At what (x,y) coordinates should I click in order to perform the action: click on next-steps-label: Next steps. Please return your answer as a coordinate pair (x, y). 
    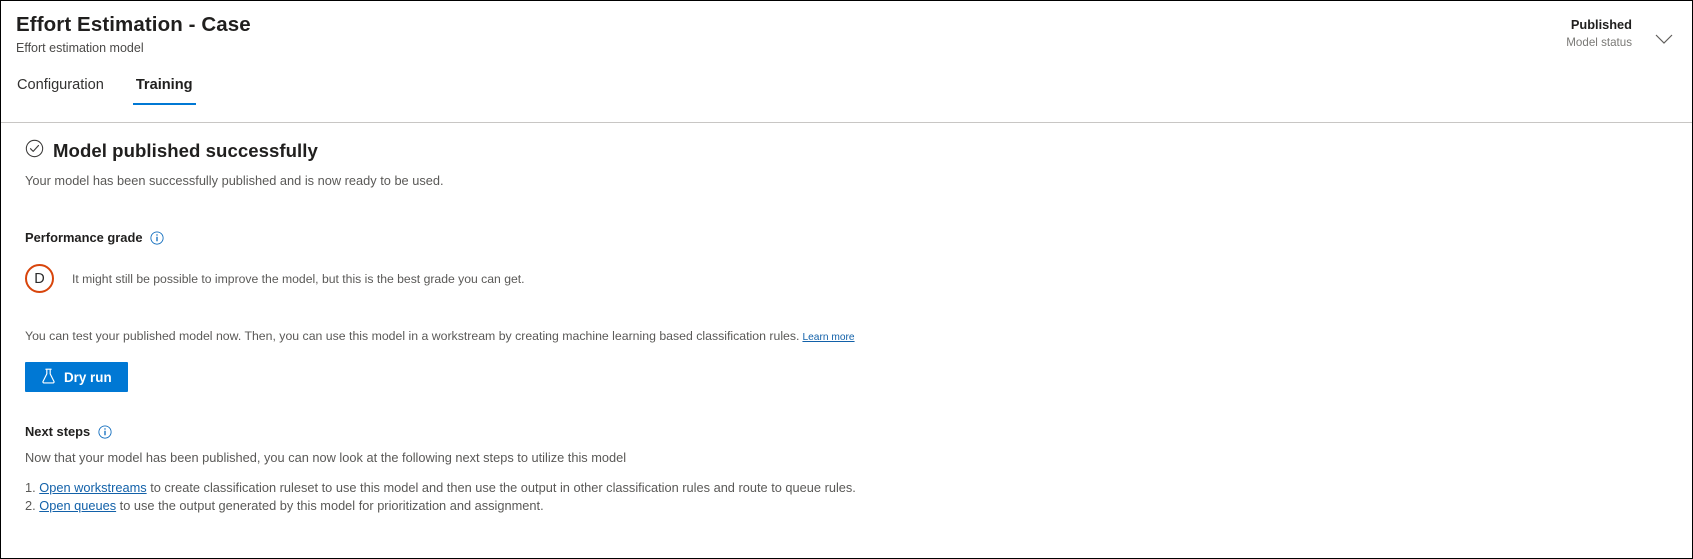
    Looking at the image, I should click on (58, 431).